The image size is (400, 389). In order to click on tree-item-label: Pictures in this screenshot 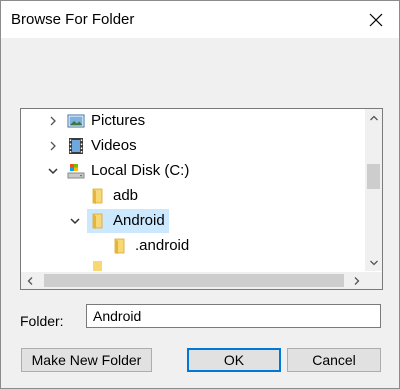, I will do `click(118, 120)`.